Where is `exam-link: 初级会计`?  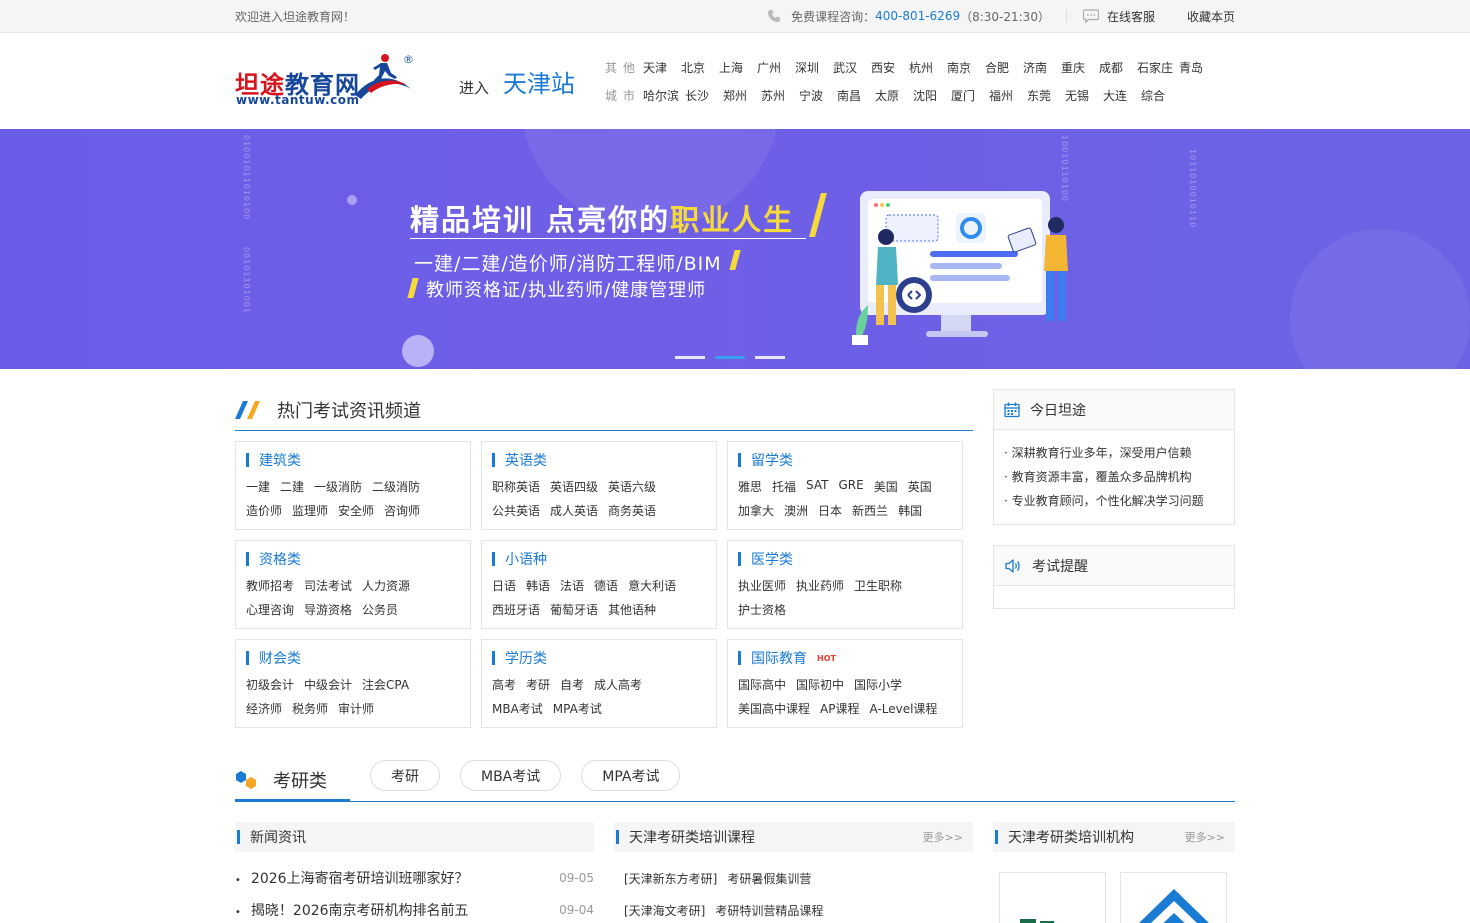
exam-link: 初级会计 is located at coordinates (270, 684).